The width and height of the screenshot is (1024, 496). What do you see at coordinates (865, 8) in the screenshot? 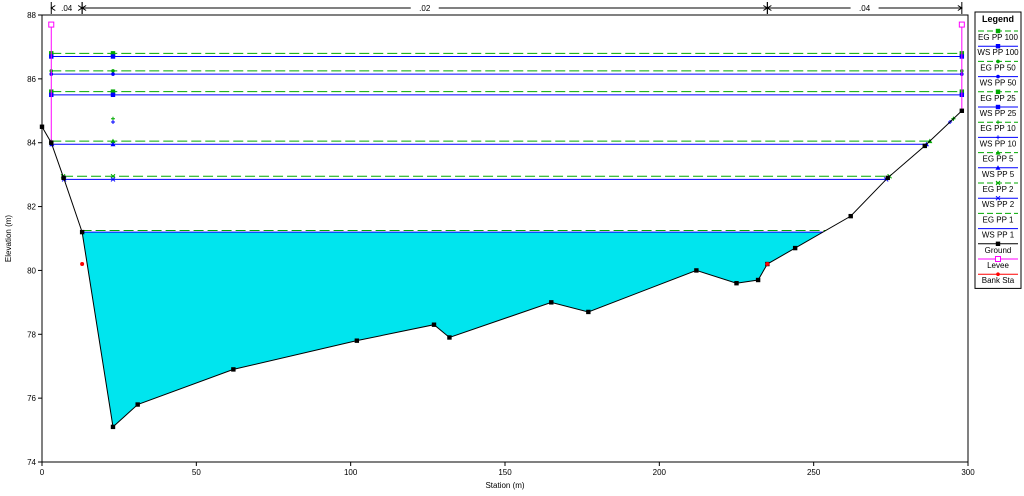
I see `manning-label-2: .04` at bounding box center [865, 8].